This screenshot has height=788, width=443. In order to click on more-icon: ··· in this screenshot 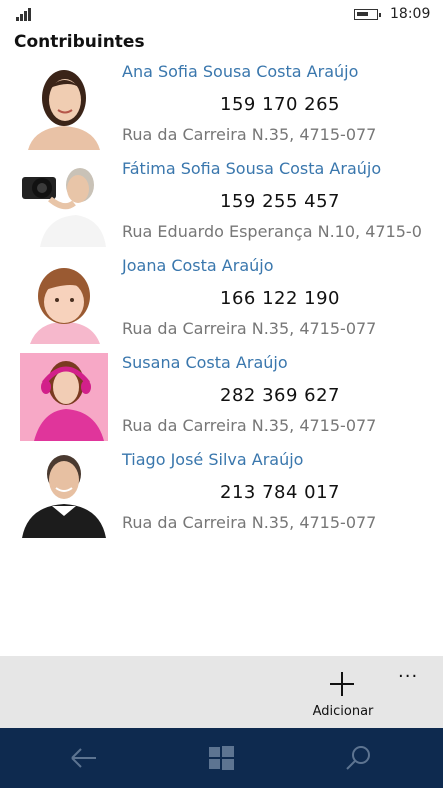, I will do `click(408, 676)`.